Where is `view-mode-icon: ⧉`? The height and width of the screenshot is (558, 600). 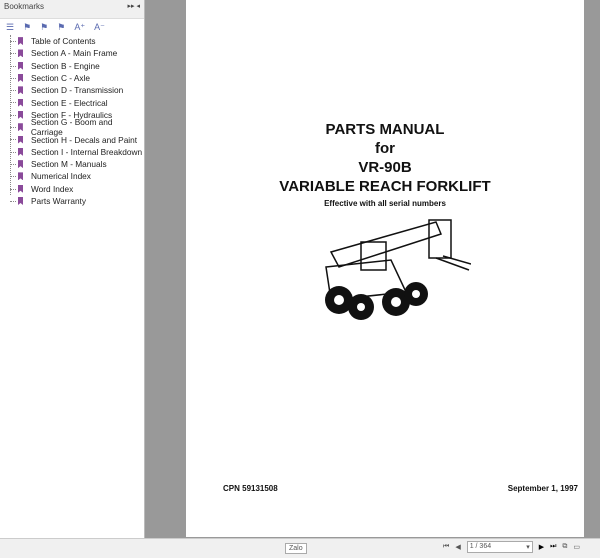 view-mode-icon: ⧉ is located at coordinates (564, 547).